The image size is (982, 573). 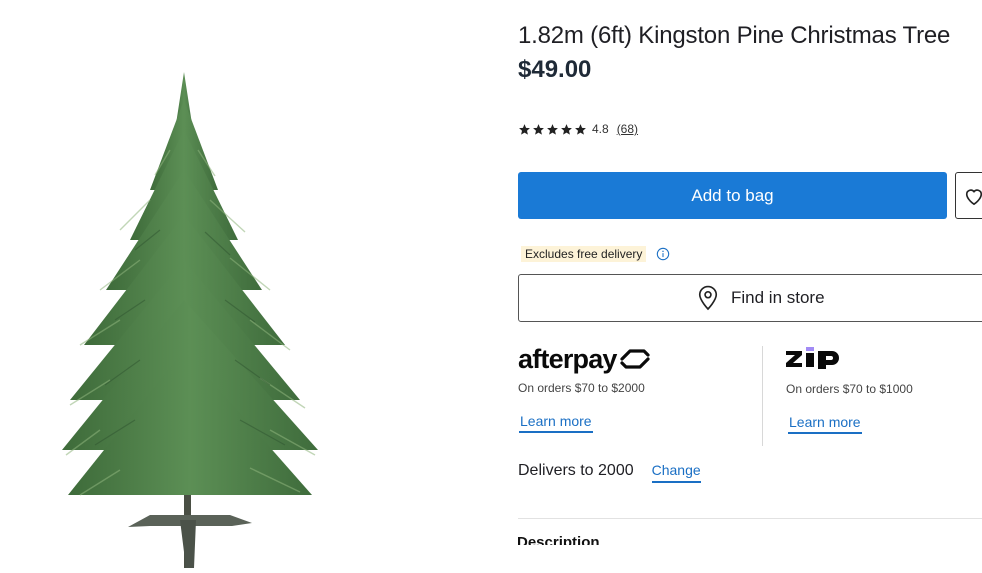 What do you see at coordinates (762, 396) in the screenshot?
I see `payment-divider` at bounding box center [762, 396].